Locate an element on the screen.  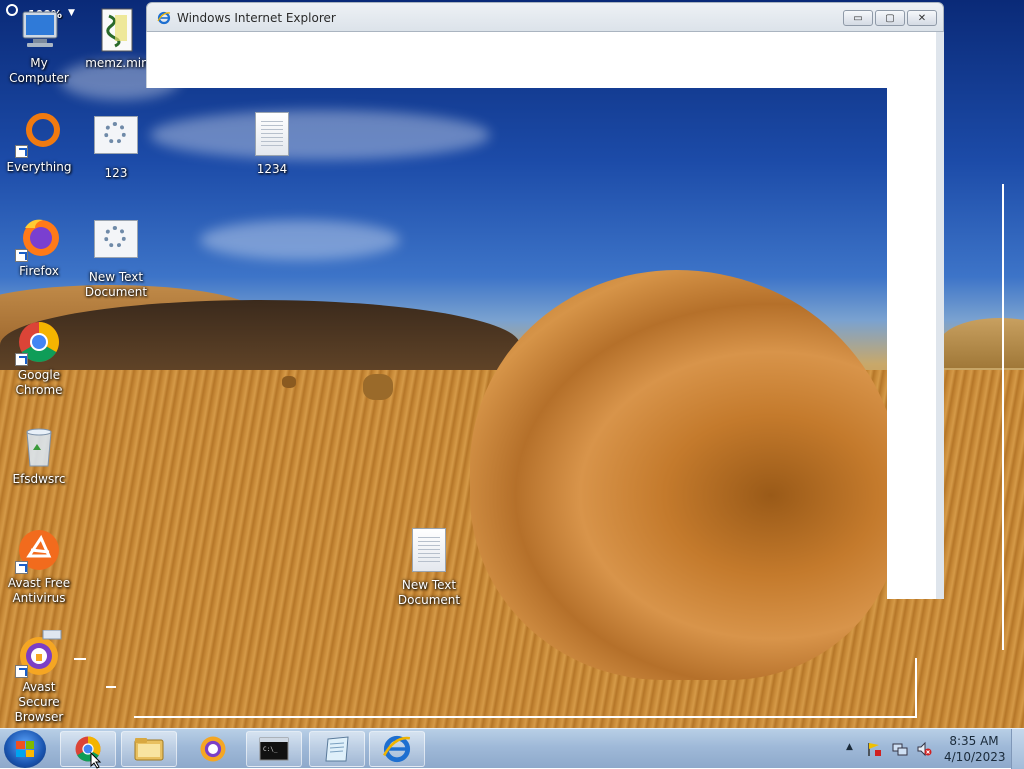
desktop-icon-everything: Everything is located at coordinates (39, 142).